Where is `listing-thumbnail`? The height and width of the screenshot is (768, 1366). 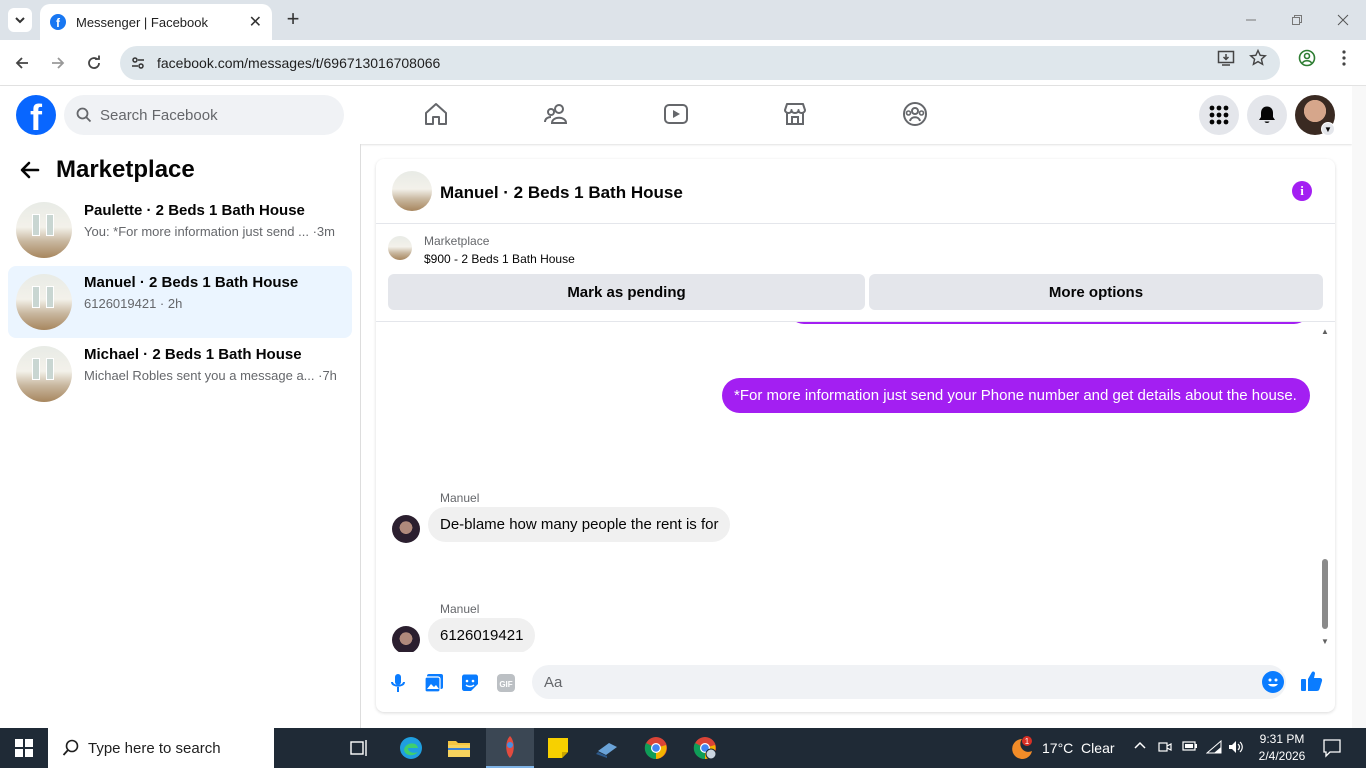 listing-thumbnail is located at coordinates (44, 230).